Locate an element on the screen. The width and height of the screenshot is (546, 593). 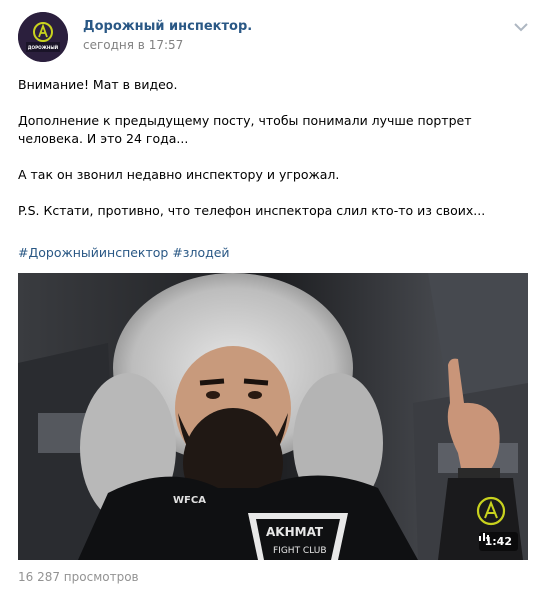
post-paragraph: Внимание! Мат в видео. is located at coordinates (98, 84).